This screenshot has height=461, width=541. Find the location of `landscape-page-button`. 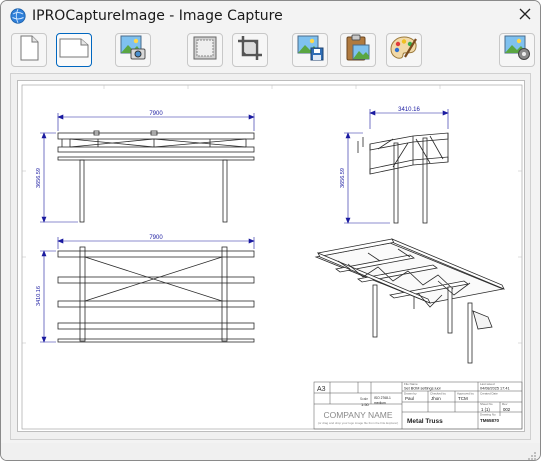

landscape-page-button is located at coordinates (74, 50).